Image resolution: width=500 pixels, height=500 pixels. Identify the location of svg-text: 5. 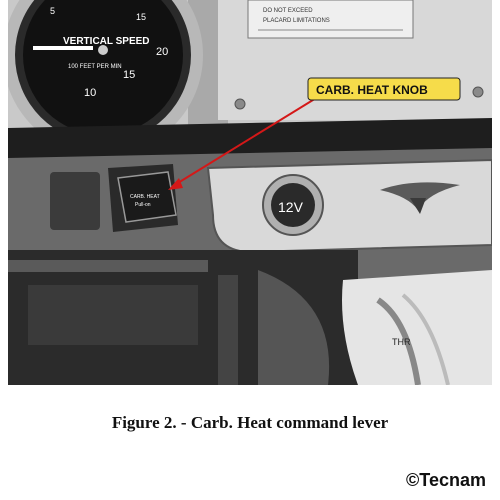
(52, 11).